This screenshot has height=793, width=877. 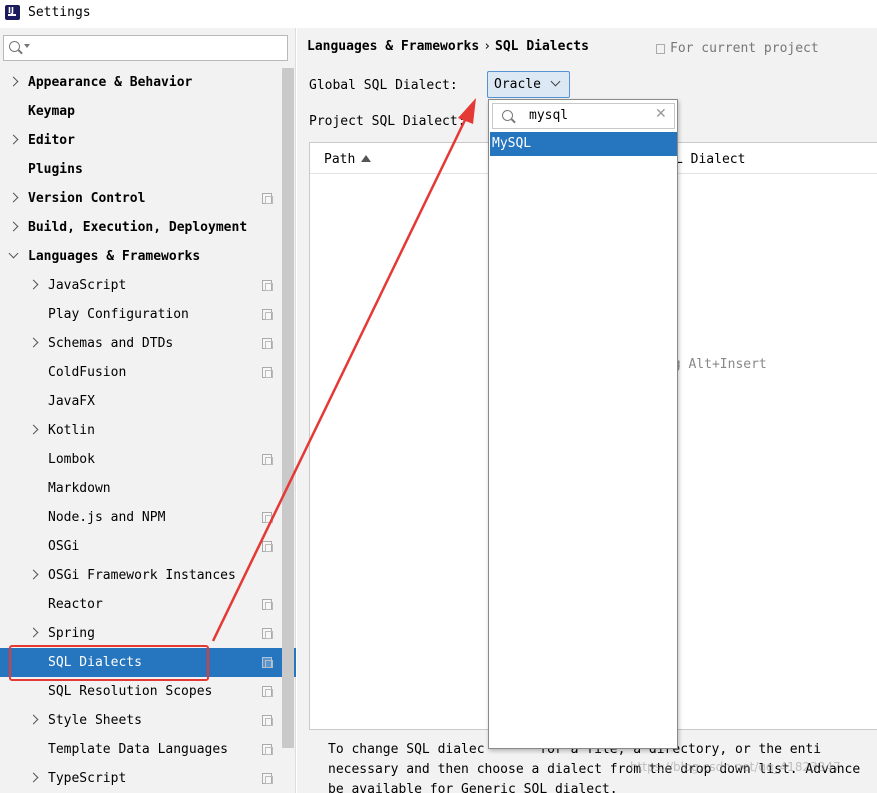 What do you see at coordinates (141, 778) in the screenshot?
I see `sidebar-item: TypeScript` at bounding box center [141, 778].